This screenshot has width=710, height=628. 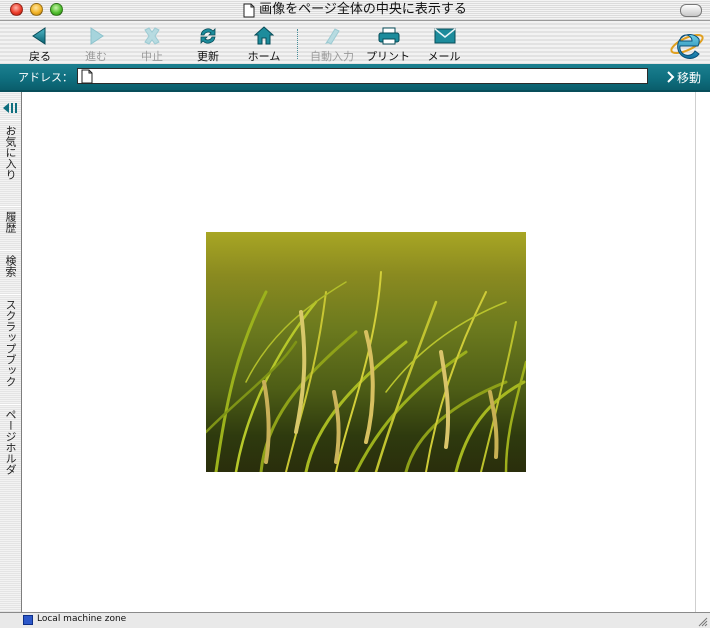 What do you see at coordinates (97, 36) in the screenshot?
I see `forward-arrow-icon` at bounding box center [97, 36].